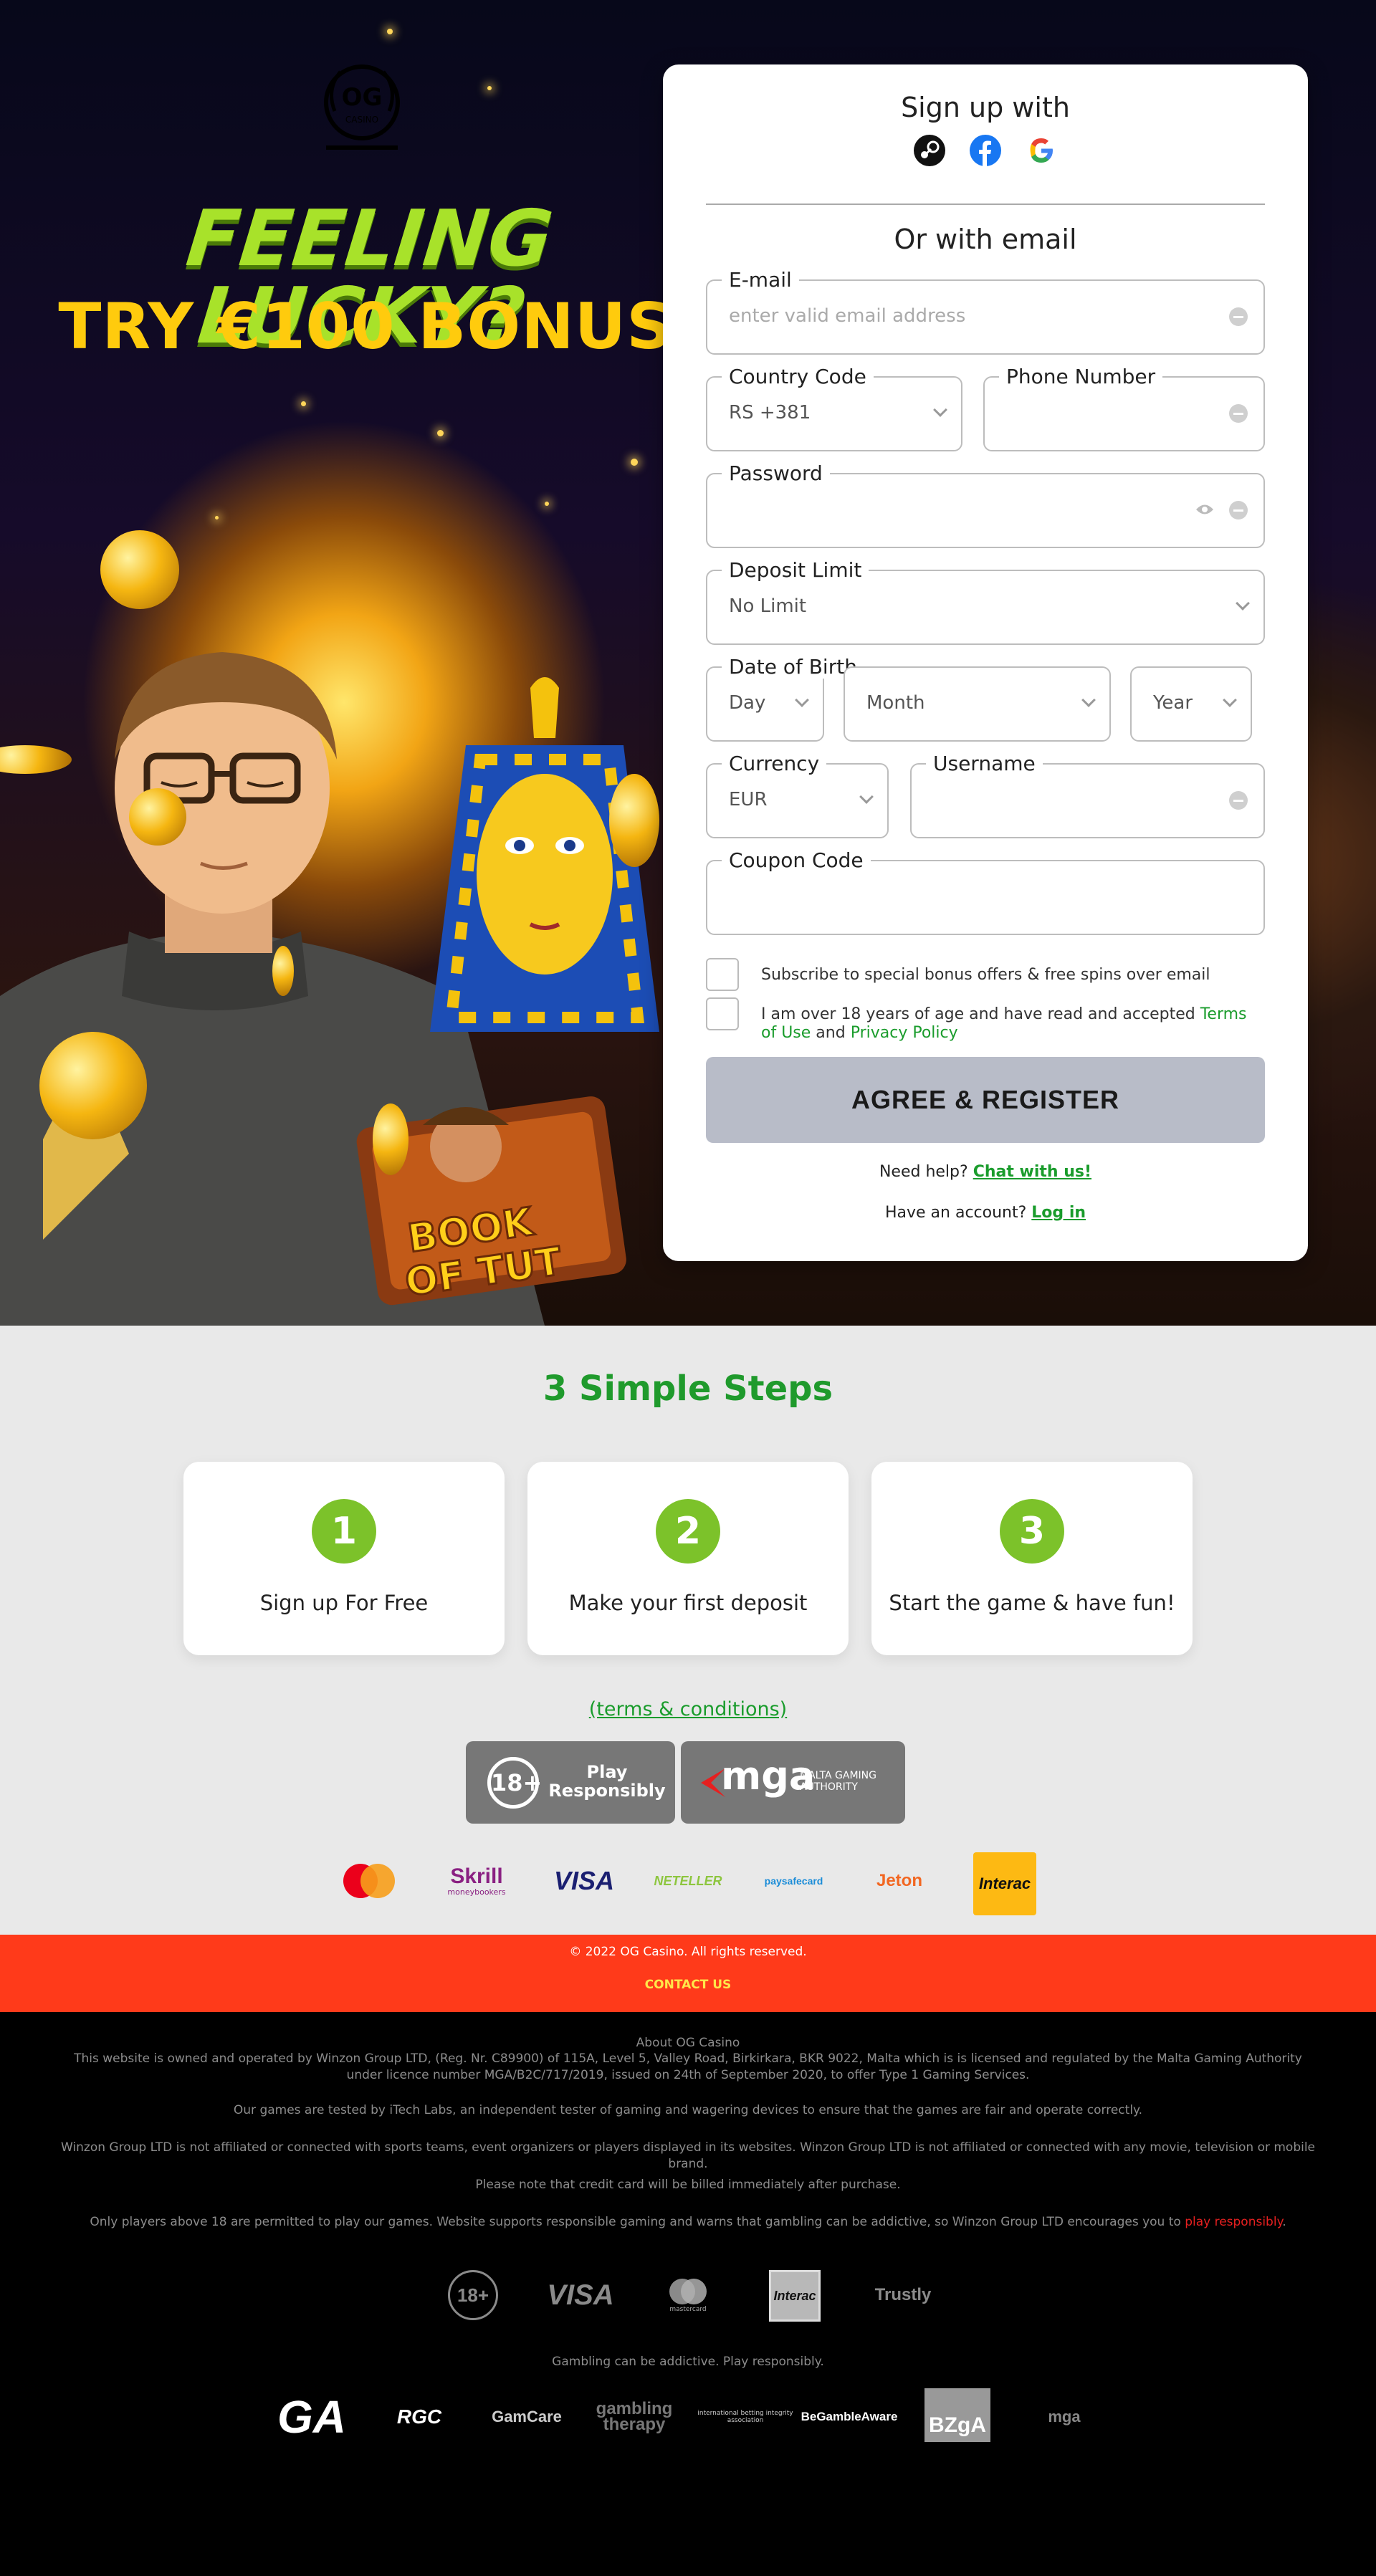 This screenshot has height=2576, width=1376. I want to click on step-card: 1 Sign up For Free, so click(344, 1559).